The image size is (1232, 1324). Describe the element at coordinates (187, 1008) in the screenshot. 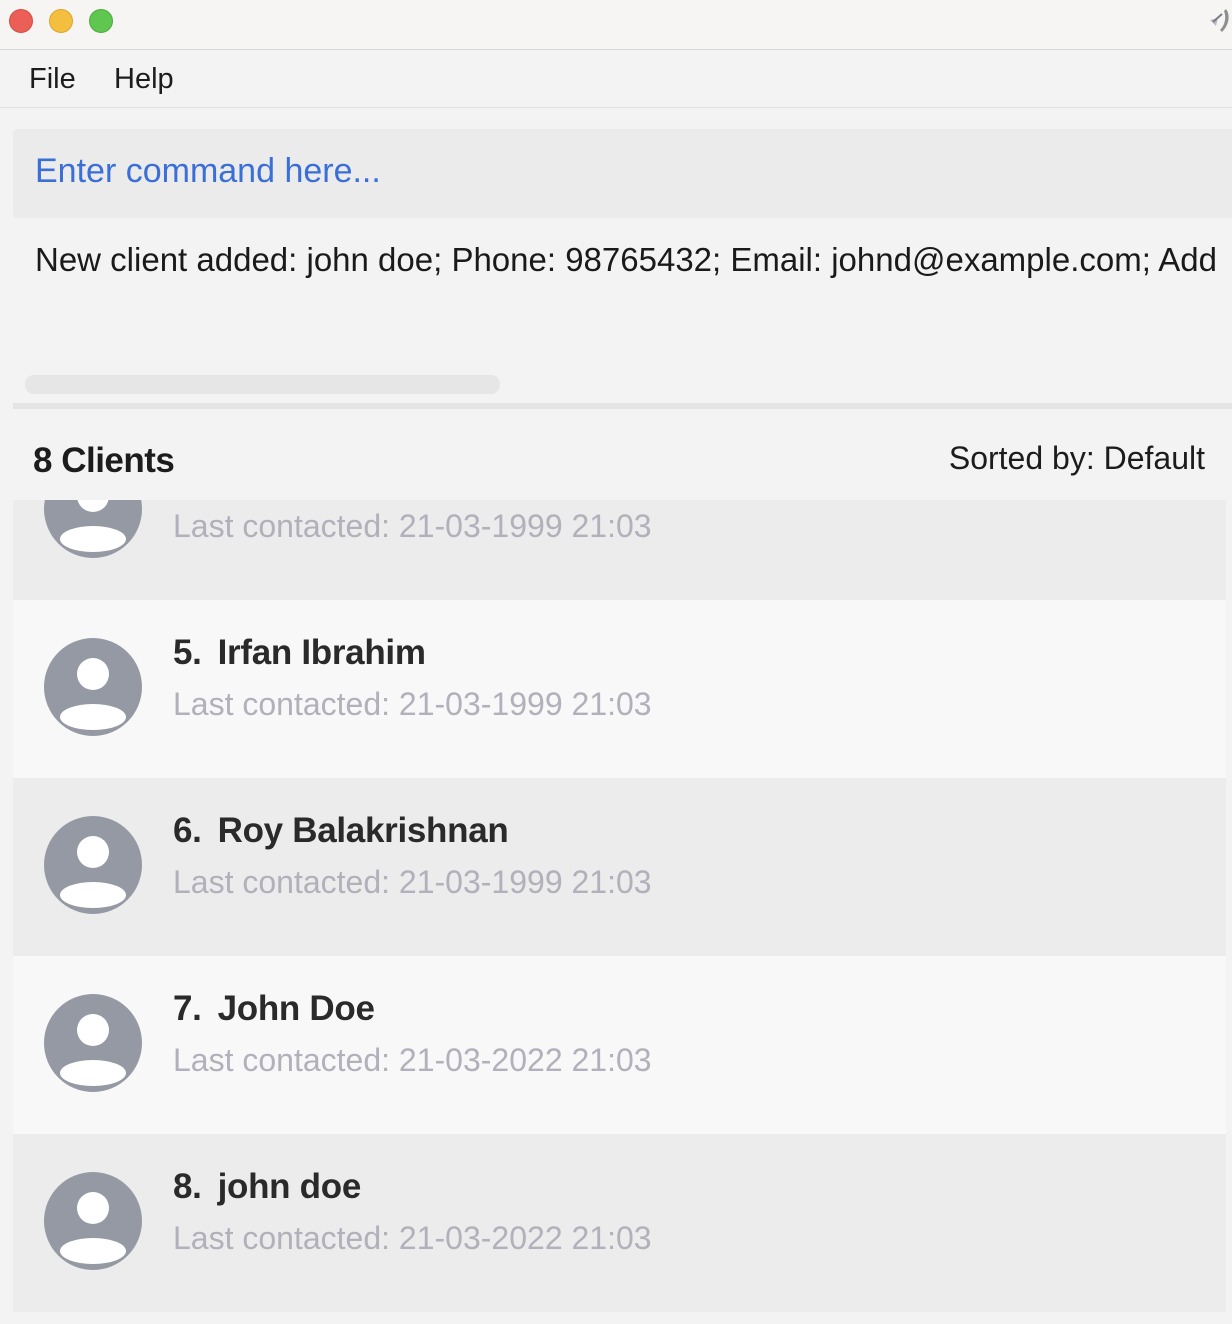

I see `client-index: 7.` at that location.